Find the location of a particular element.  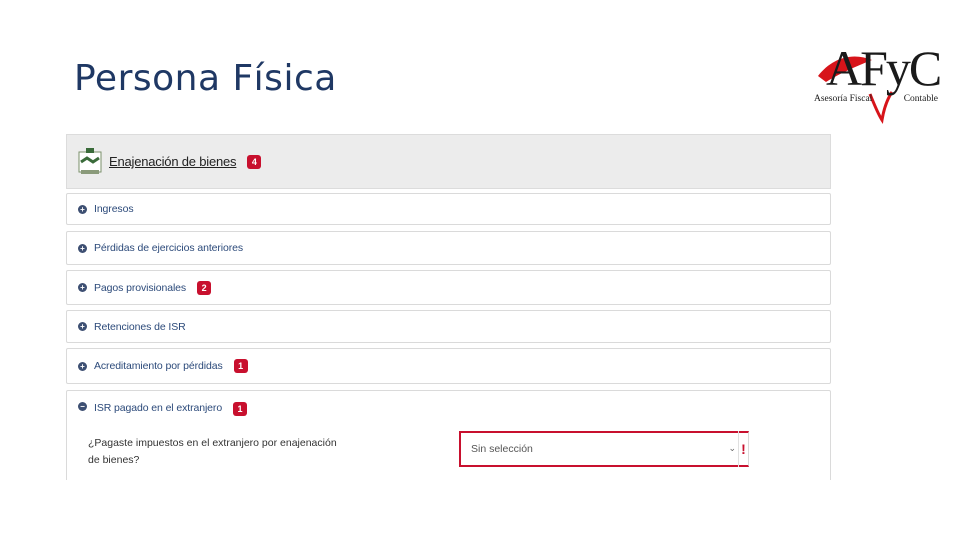

logo-caption-right: Contable is located at coordinates (920, 99).